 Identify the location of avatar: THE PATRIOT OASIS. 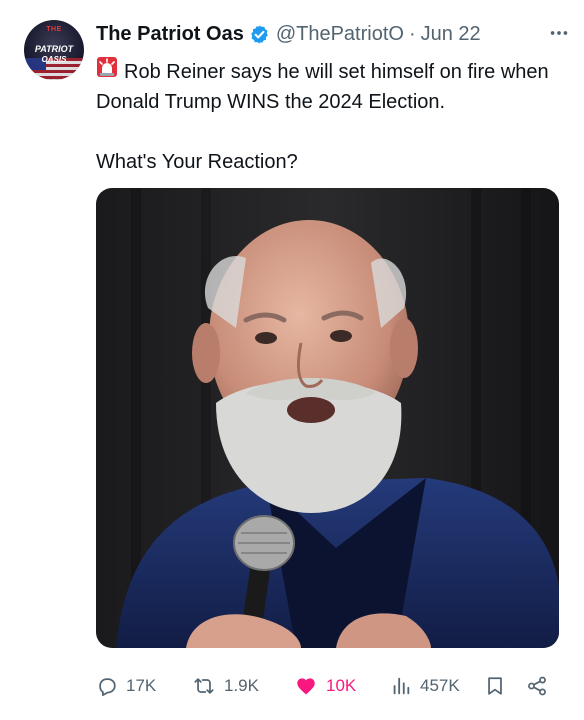
(54, 50).